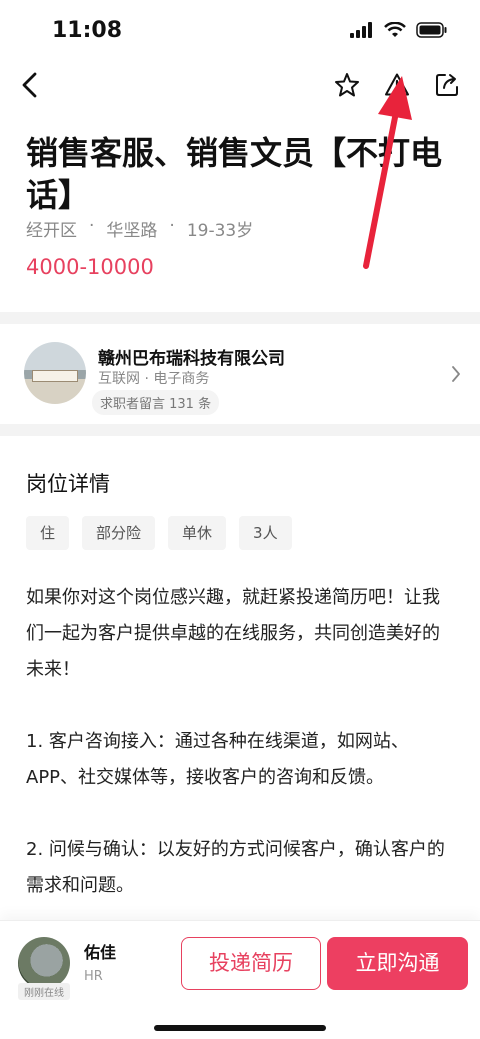  What do you see at coordinates (90, 267) in the screenshot?
I see `job-salary: 4000-10000` at bounding box center [90, 267].